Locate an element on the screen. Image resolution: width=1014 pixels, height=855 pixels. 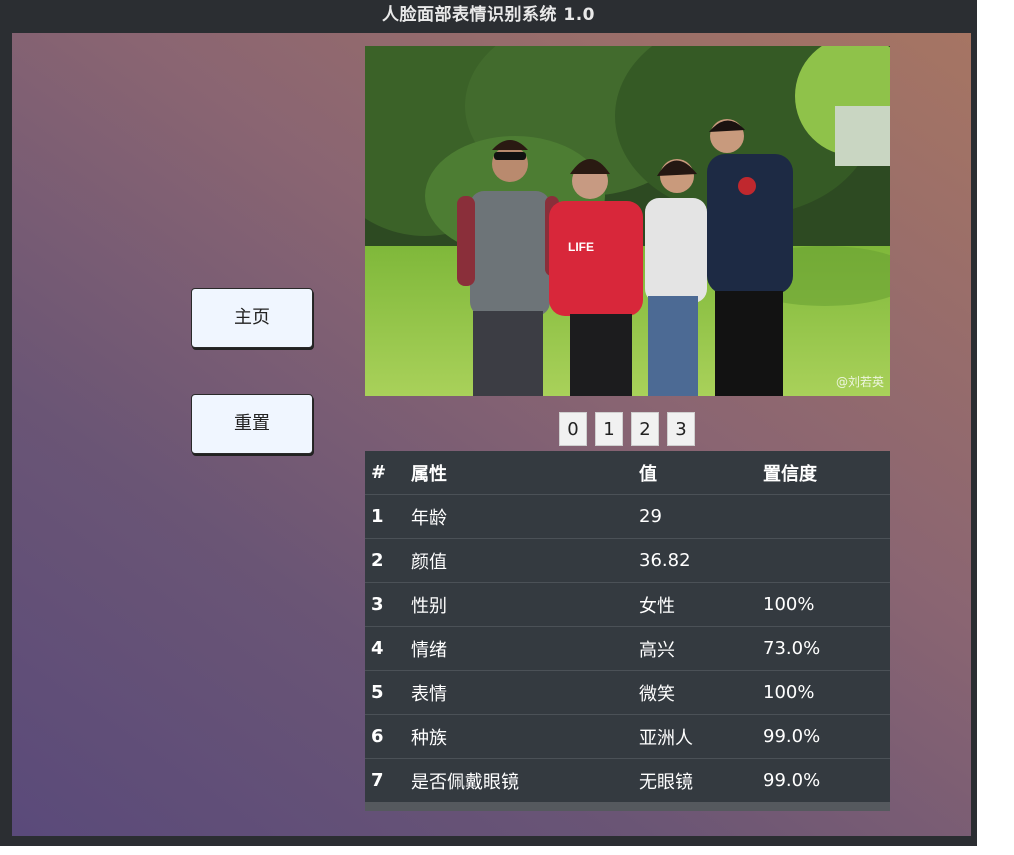
row-value: 29 is located at coordinates (693, 516).